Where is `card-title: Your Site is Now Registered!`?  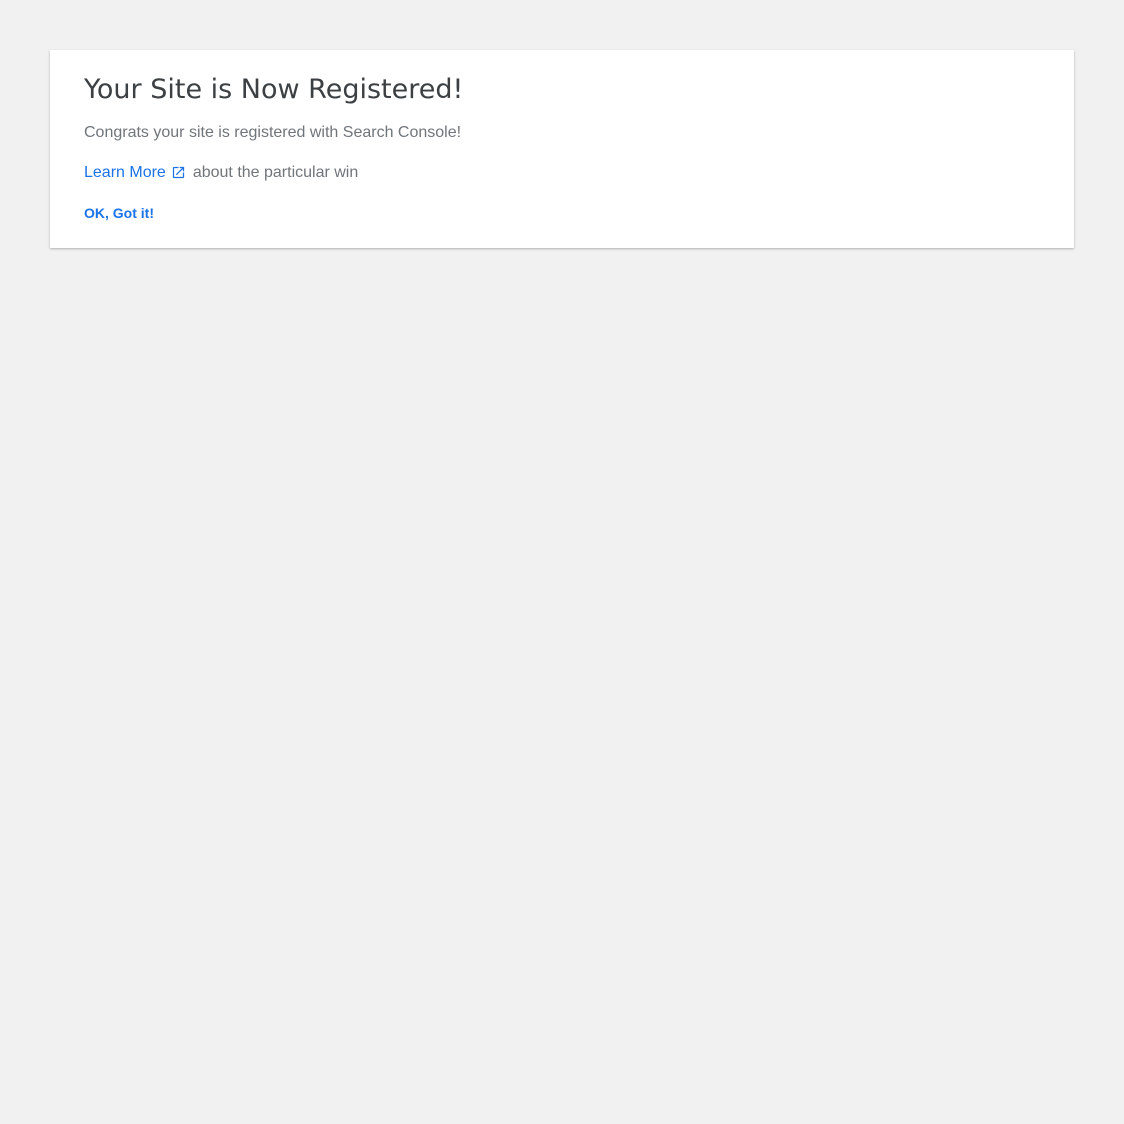
card-title: Your Site is Now Registered! is located at coordinates (274, 89).